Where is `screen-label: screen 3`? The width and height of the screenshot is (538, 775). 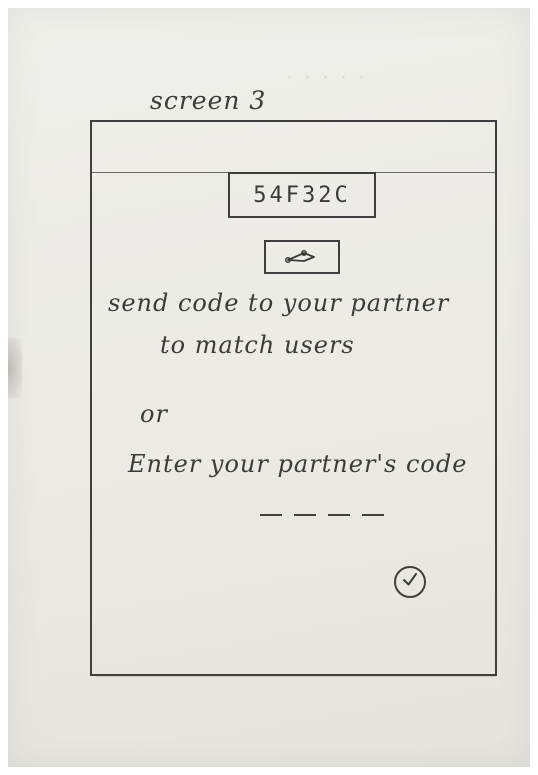
screen-label: screen 3 is located at coordinates (208, 100).